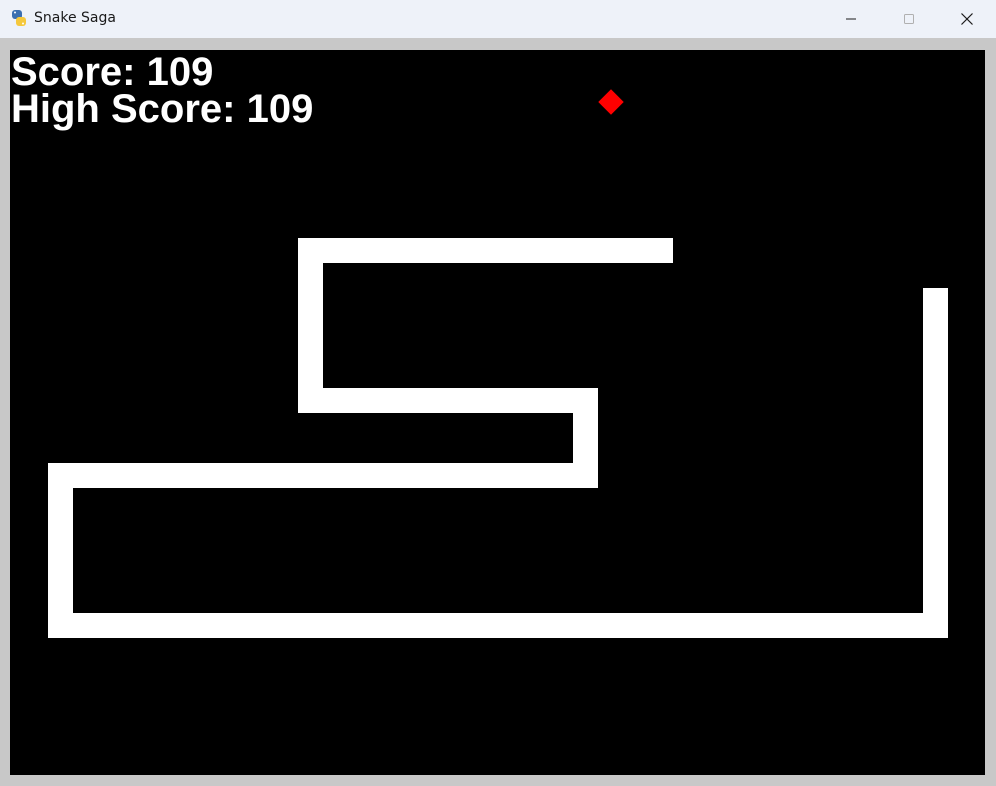 The width and height of the screenshot is (996, 786). What do you see at coordinates (162, 109) in the screenshot?
I see `high-score-label: High Score: 109` at bounding box center [162, 109].